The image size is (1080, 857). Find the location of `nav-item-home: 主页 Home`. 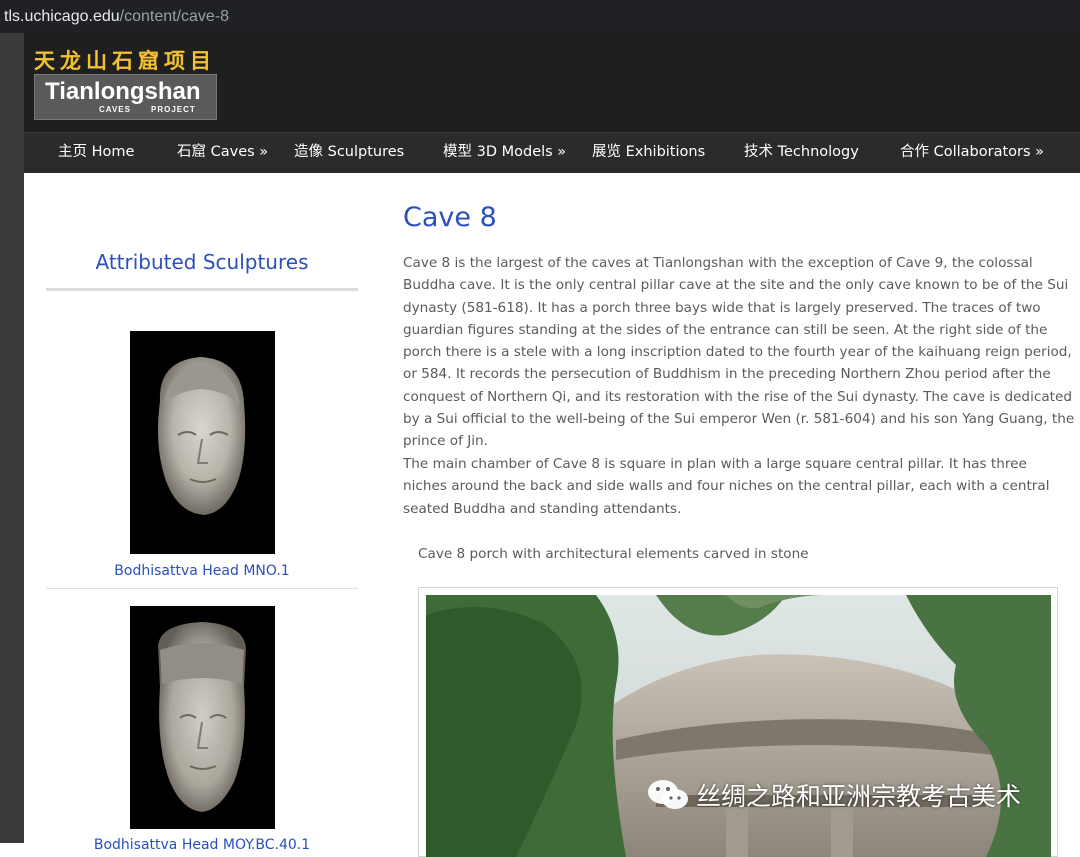

nav-item-home: 主页 Home is located at coordinates (96, 153).